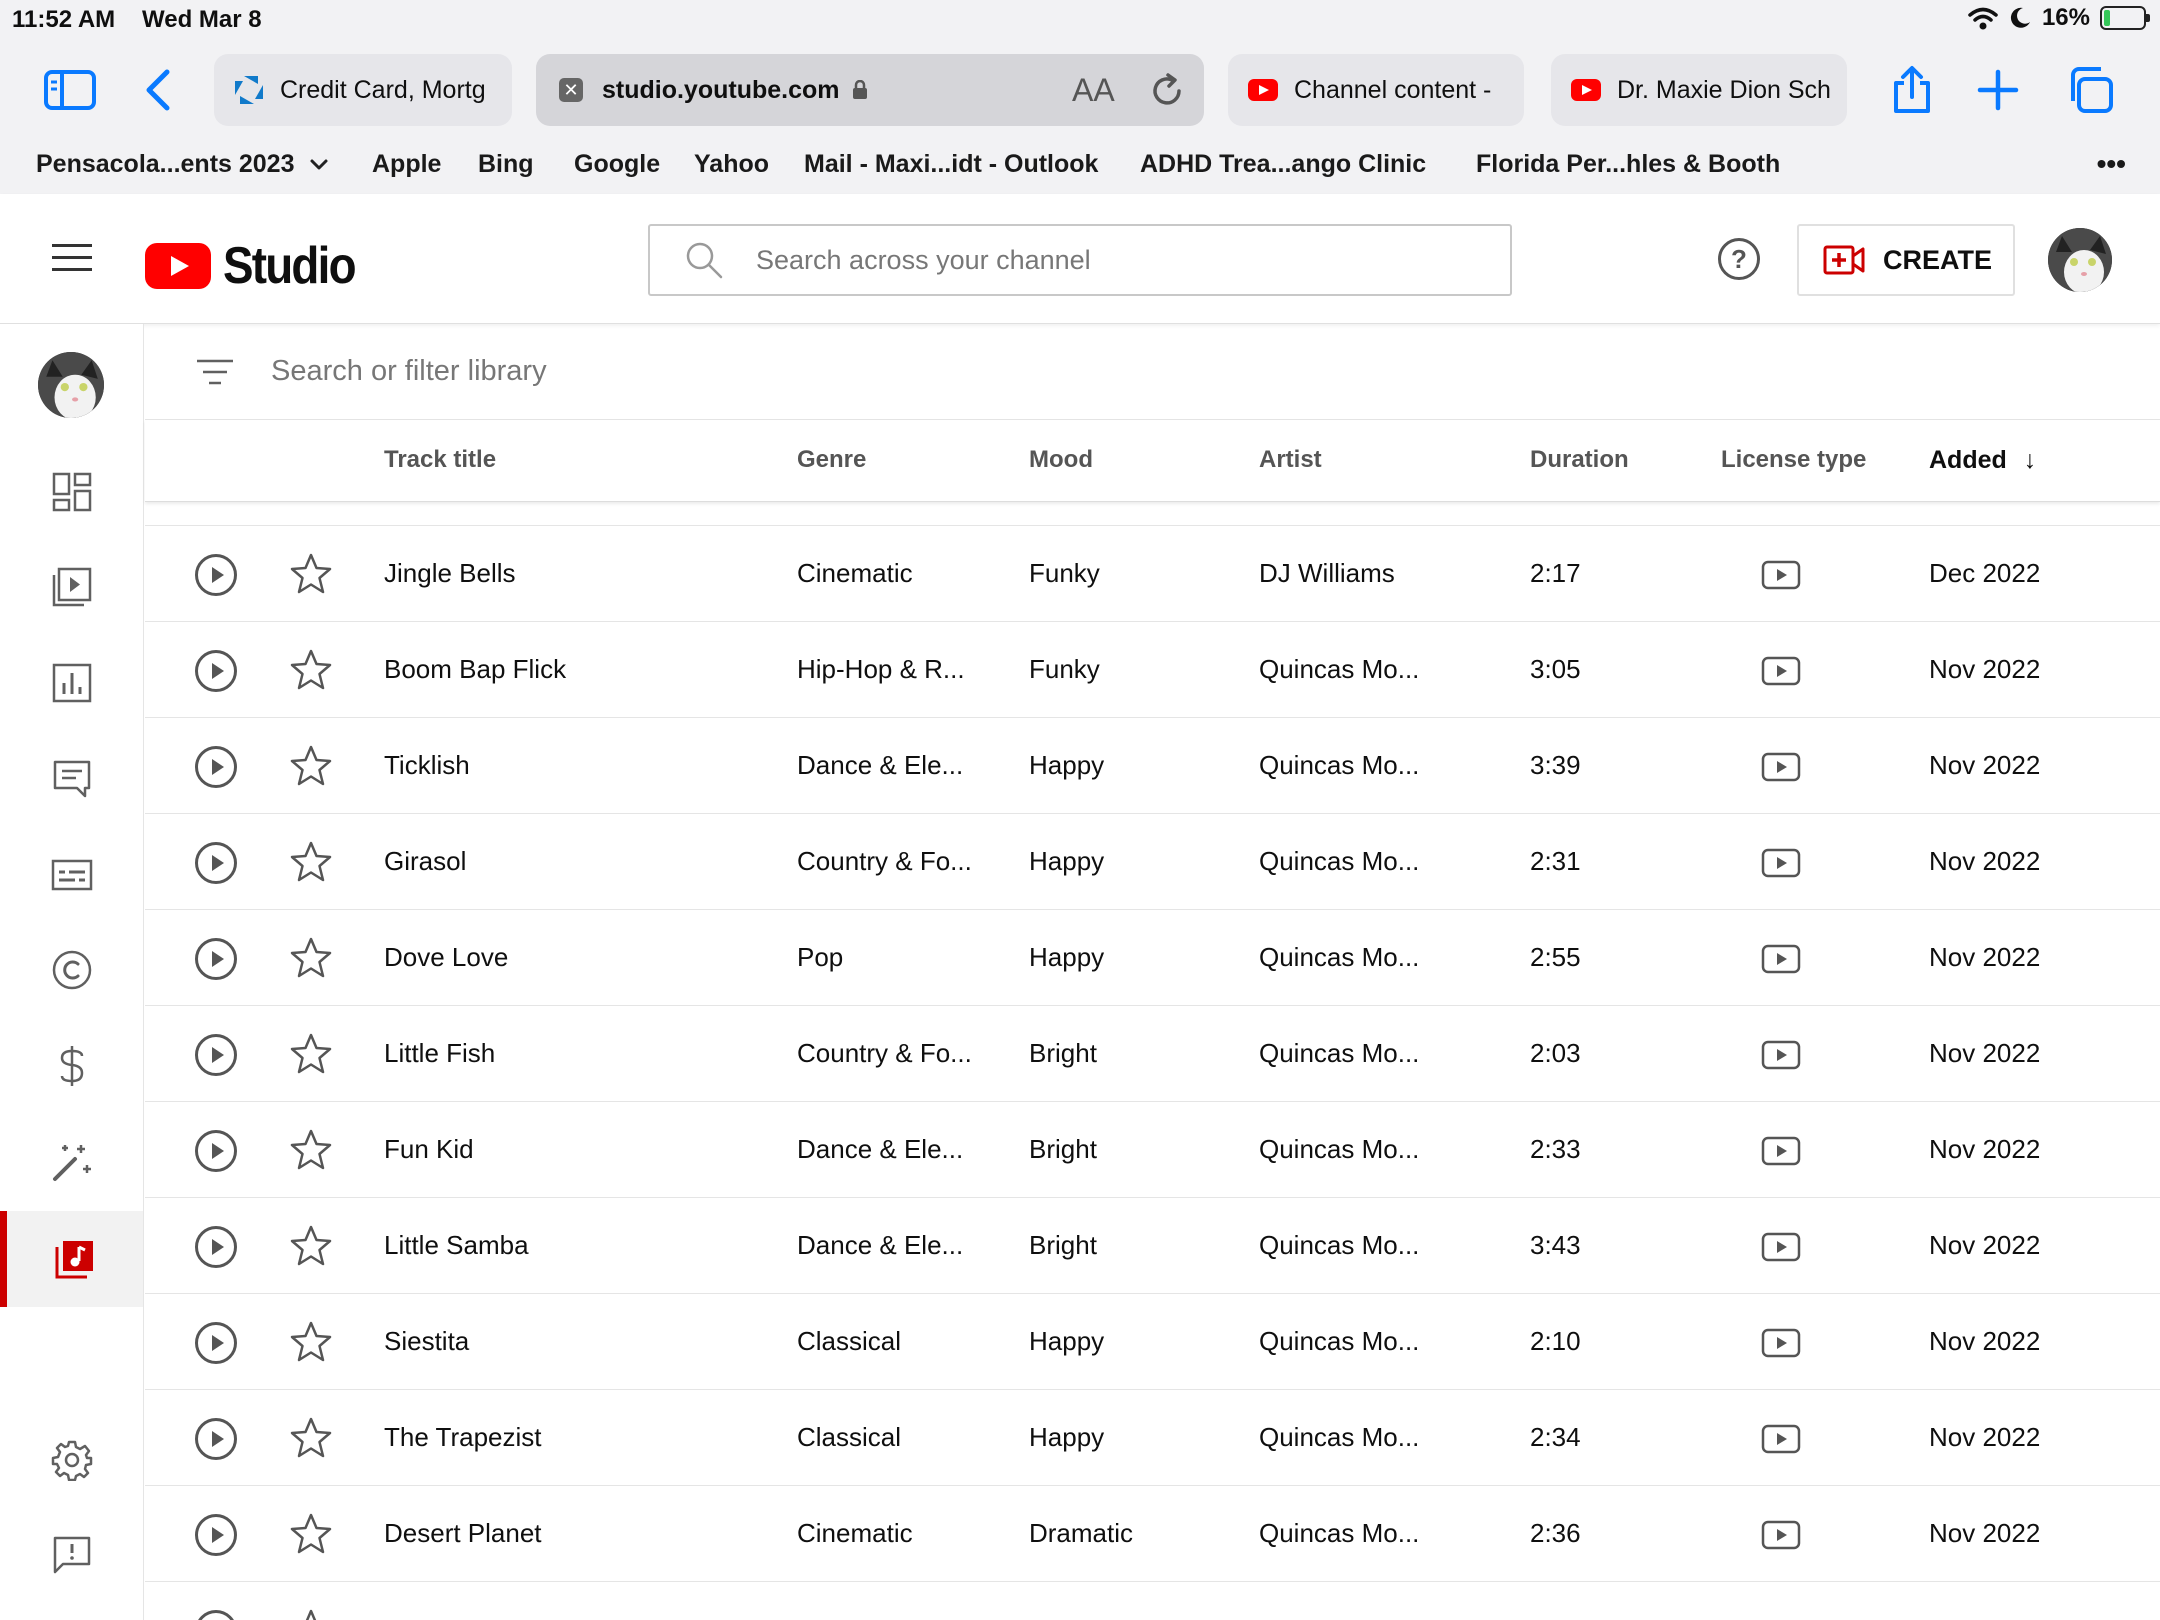 This screenshot has height=1620, width=2160. I want to click on nav-copyright, so click(71, 970).